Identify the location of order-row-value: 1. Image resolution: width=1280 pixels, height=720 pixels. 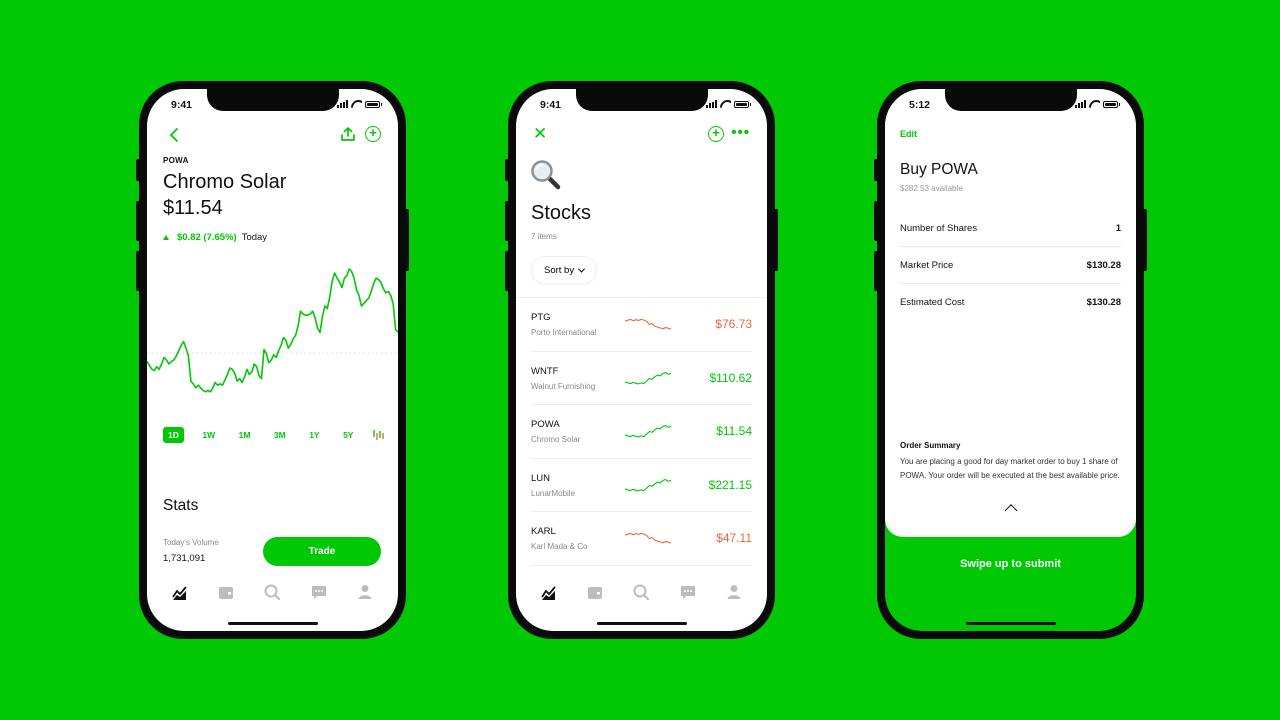
(1118, 228).